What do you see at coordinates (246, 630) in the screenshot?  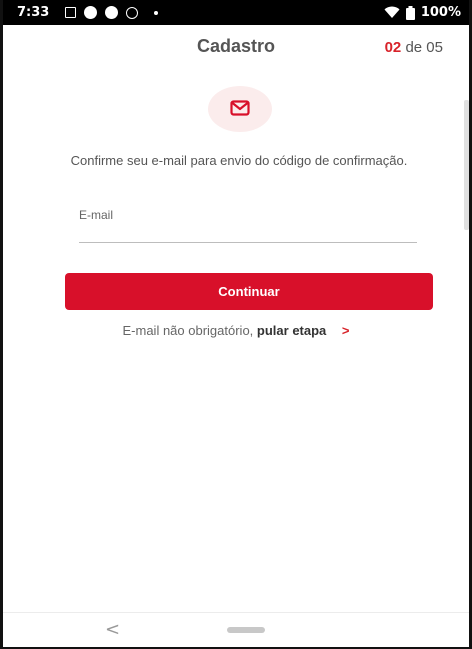 I see `home-nav-pill` at bounding box center [246, 630].